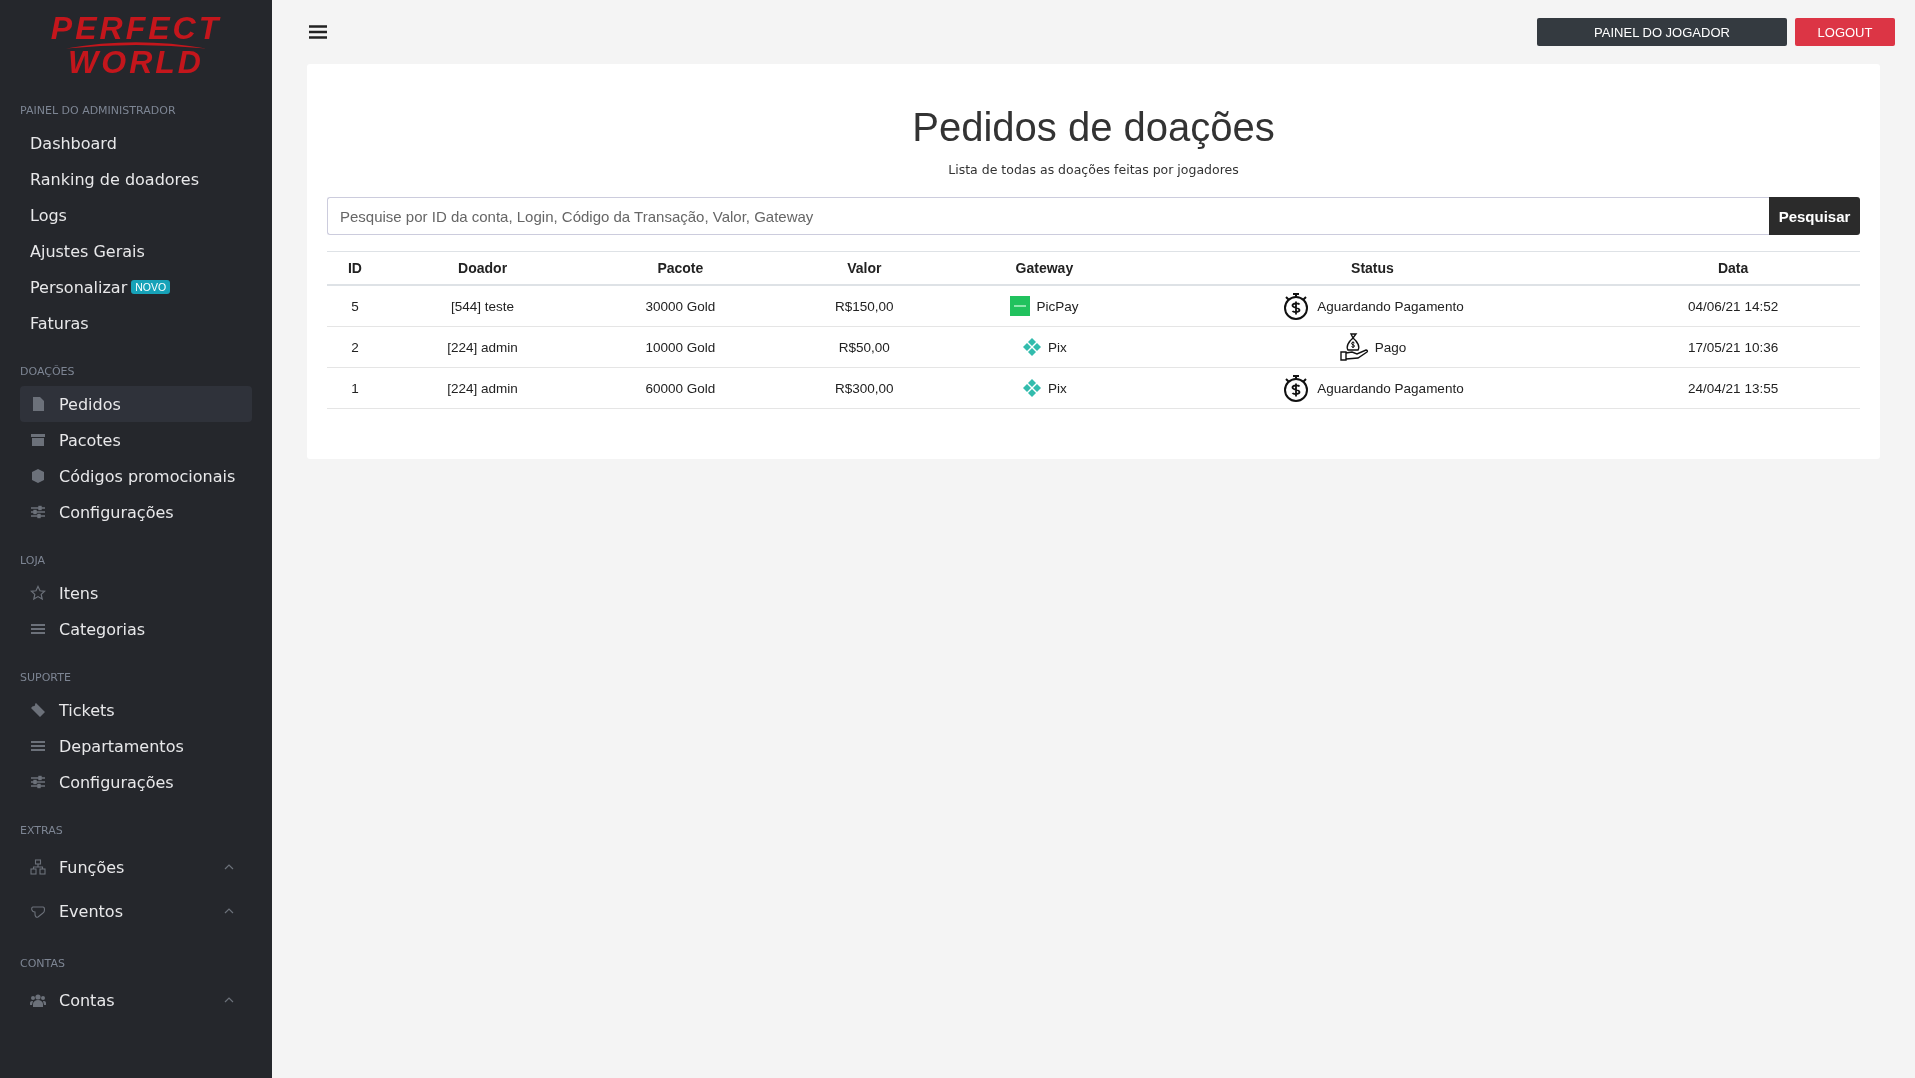  Describe the element at coordinates (98, 111) in the screenshot. I see `sidebar-section-title: PAINEL DO ADMINISTRADOR` at that location.